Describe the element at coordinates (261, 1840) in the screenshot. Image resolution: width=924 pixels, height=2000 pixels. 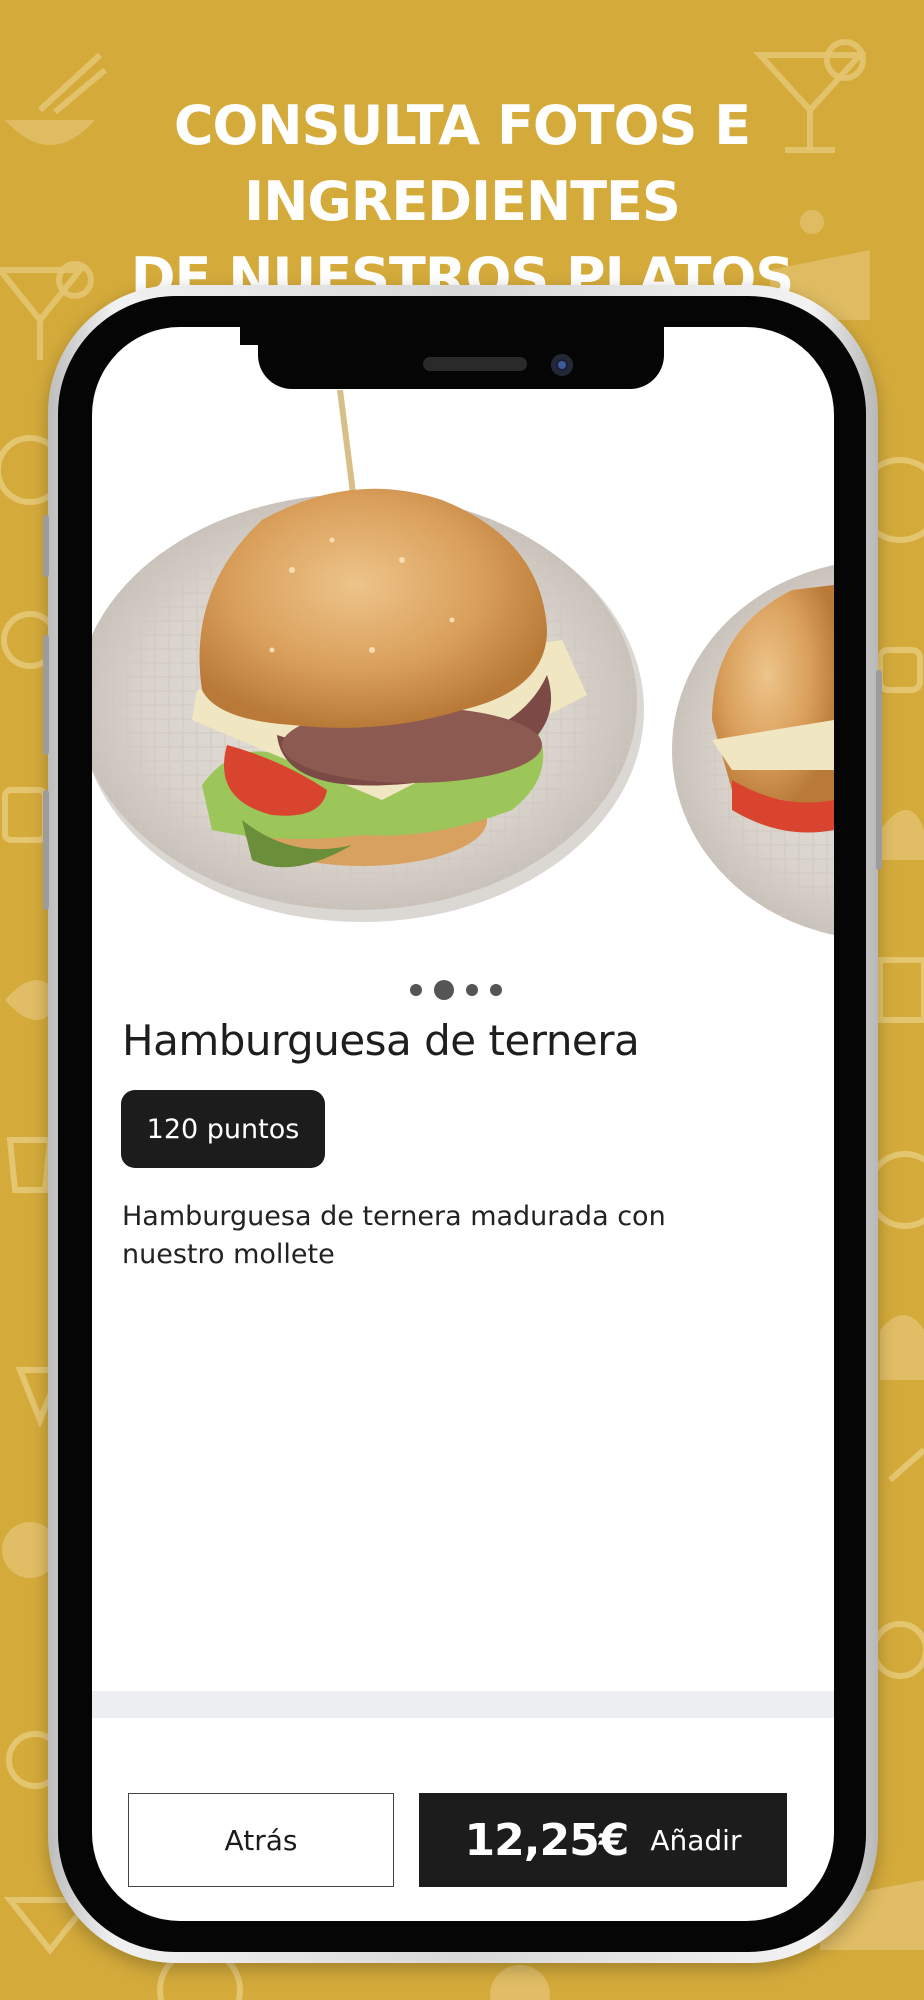
I see `back-button: Atrás` at that location.